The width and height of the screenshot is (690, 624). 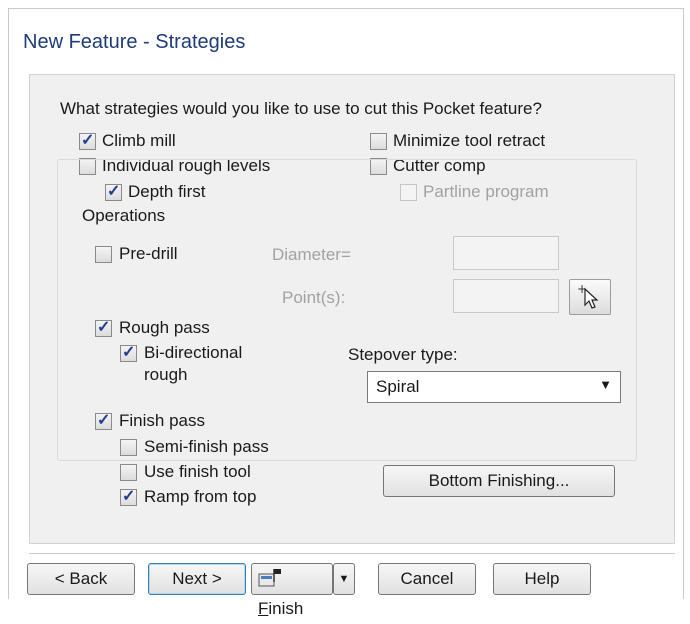 What do you see at coordinates (148, 253) in the screenshot?
I see `pre-drill-label: Pre-drill` at bounding box center [148, 253].